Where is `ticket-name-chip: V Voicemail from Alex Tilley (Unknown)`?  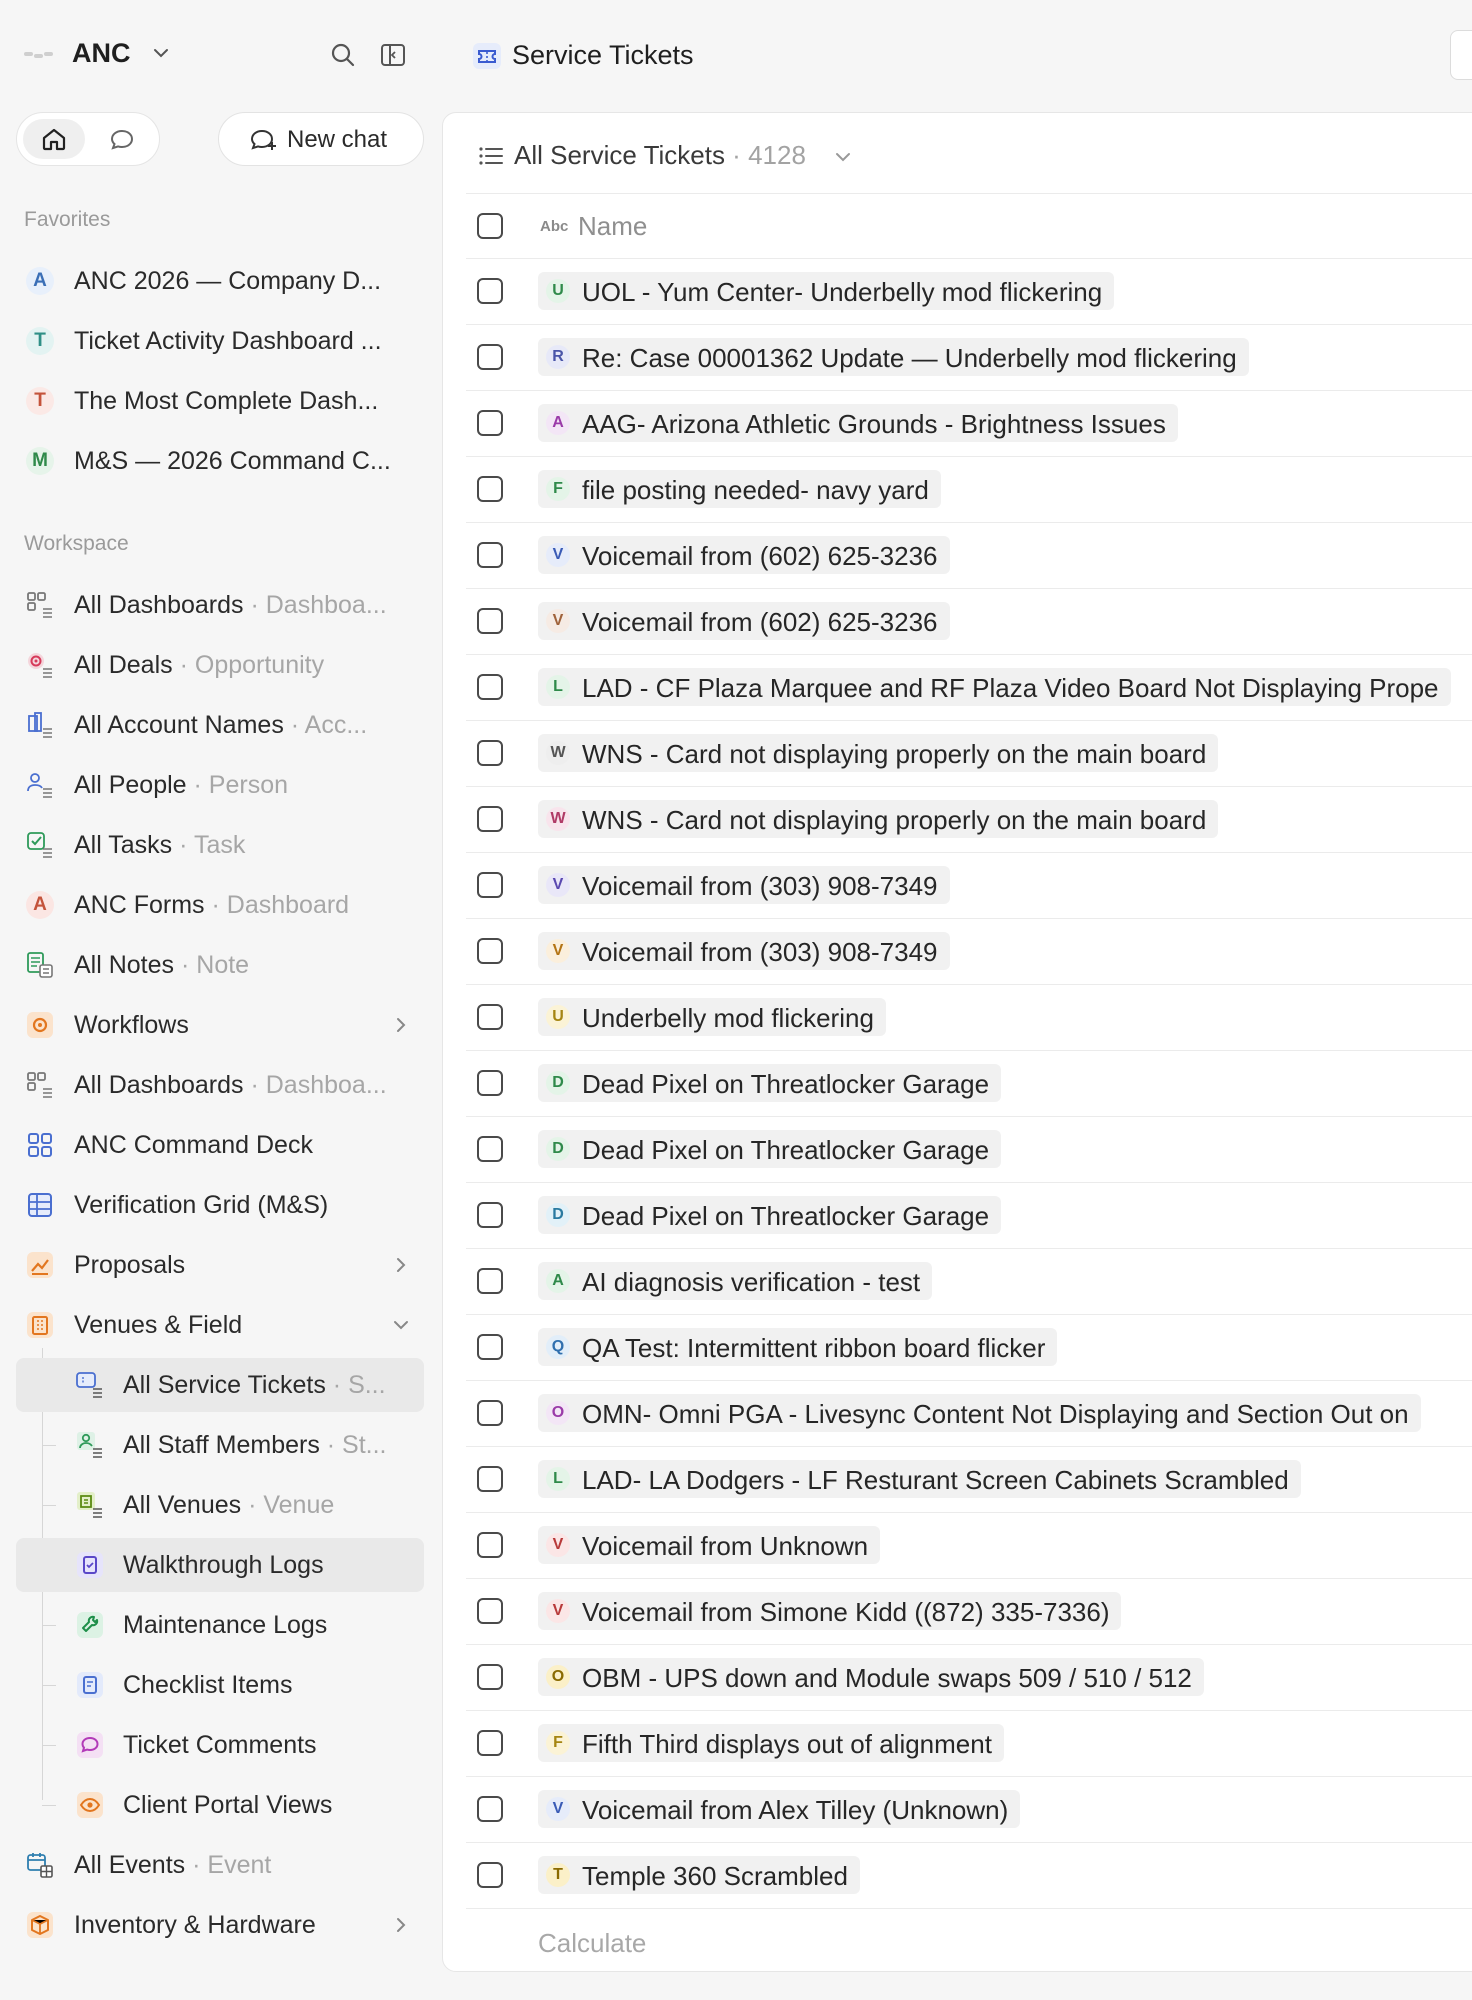 ticket-name-chip: V Voicemail from Alex Tilley (Unknown) is located at coordinates (779, 1809).